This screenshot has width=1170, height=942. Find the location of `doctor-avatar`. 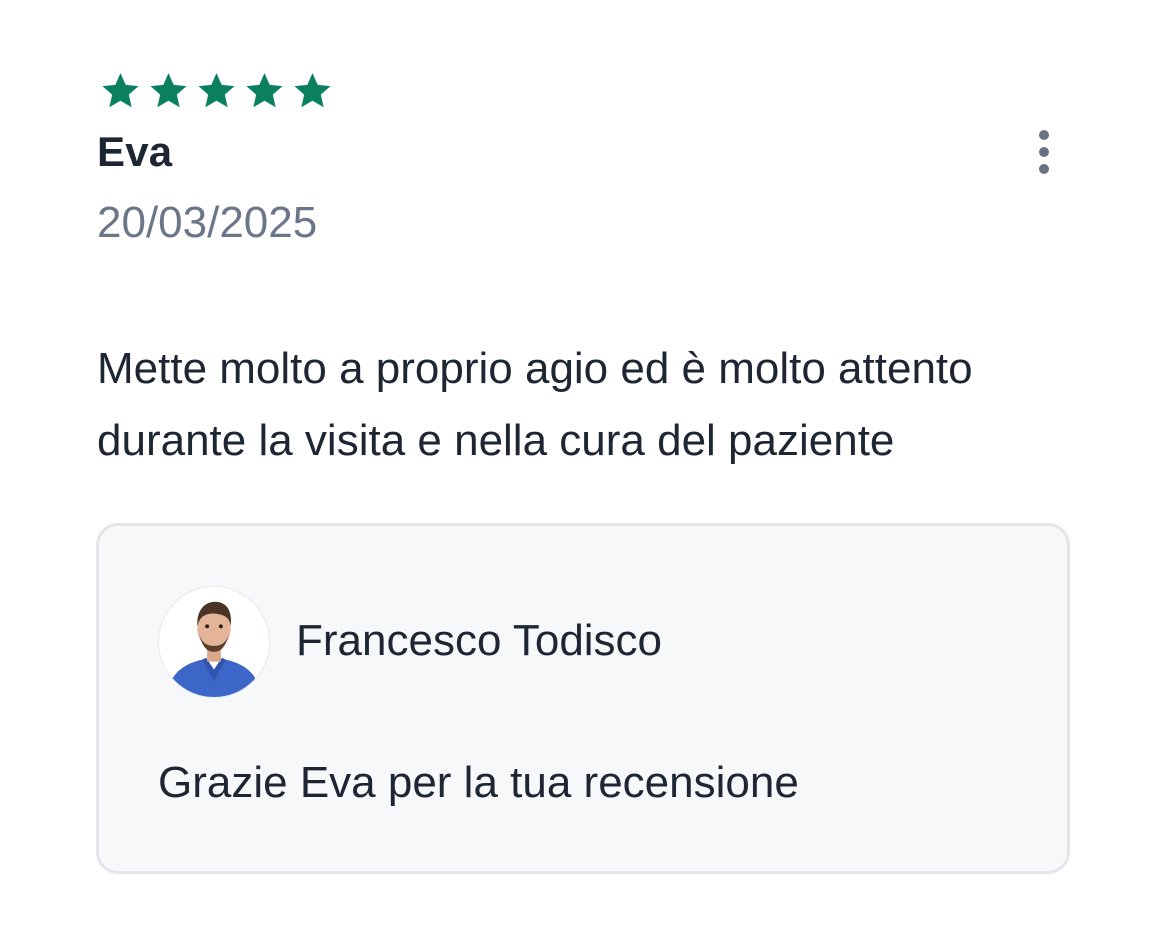

doctor-avatar is located at coordinates (214, 642).